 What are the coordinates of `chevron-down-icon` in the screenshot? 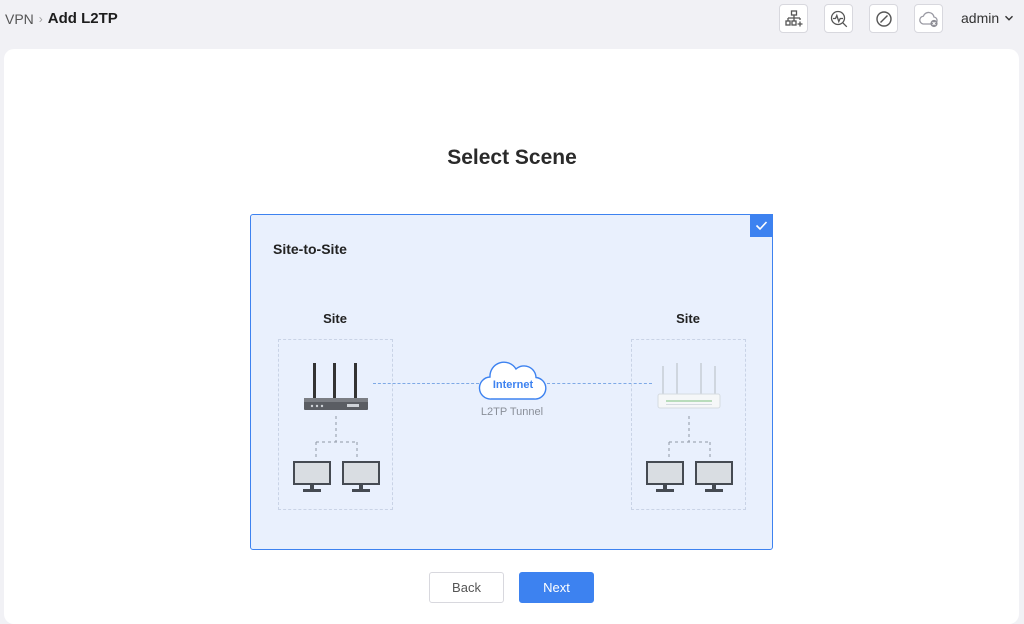 It's located at (1009, 18).